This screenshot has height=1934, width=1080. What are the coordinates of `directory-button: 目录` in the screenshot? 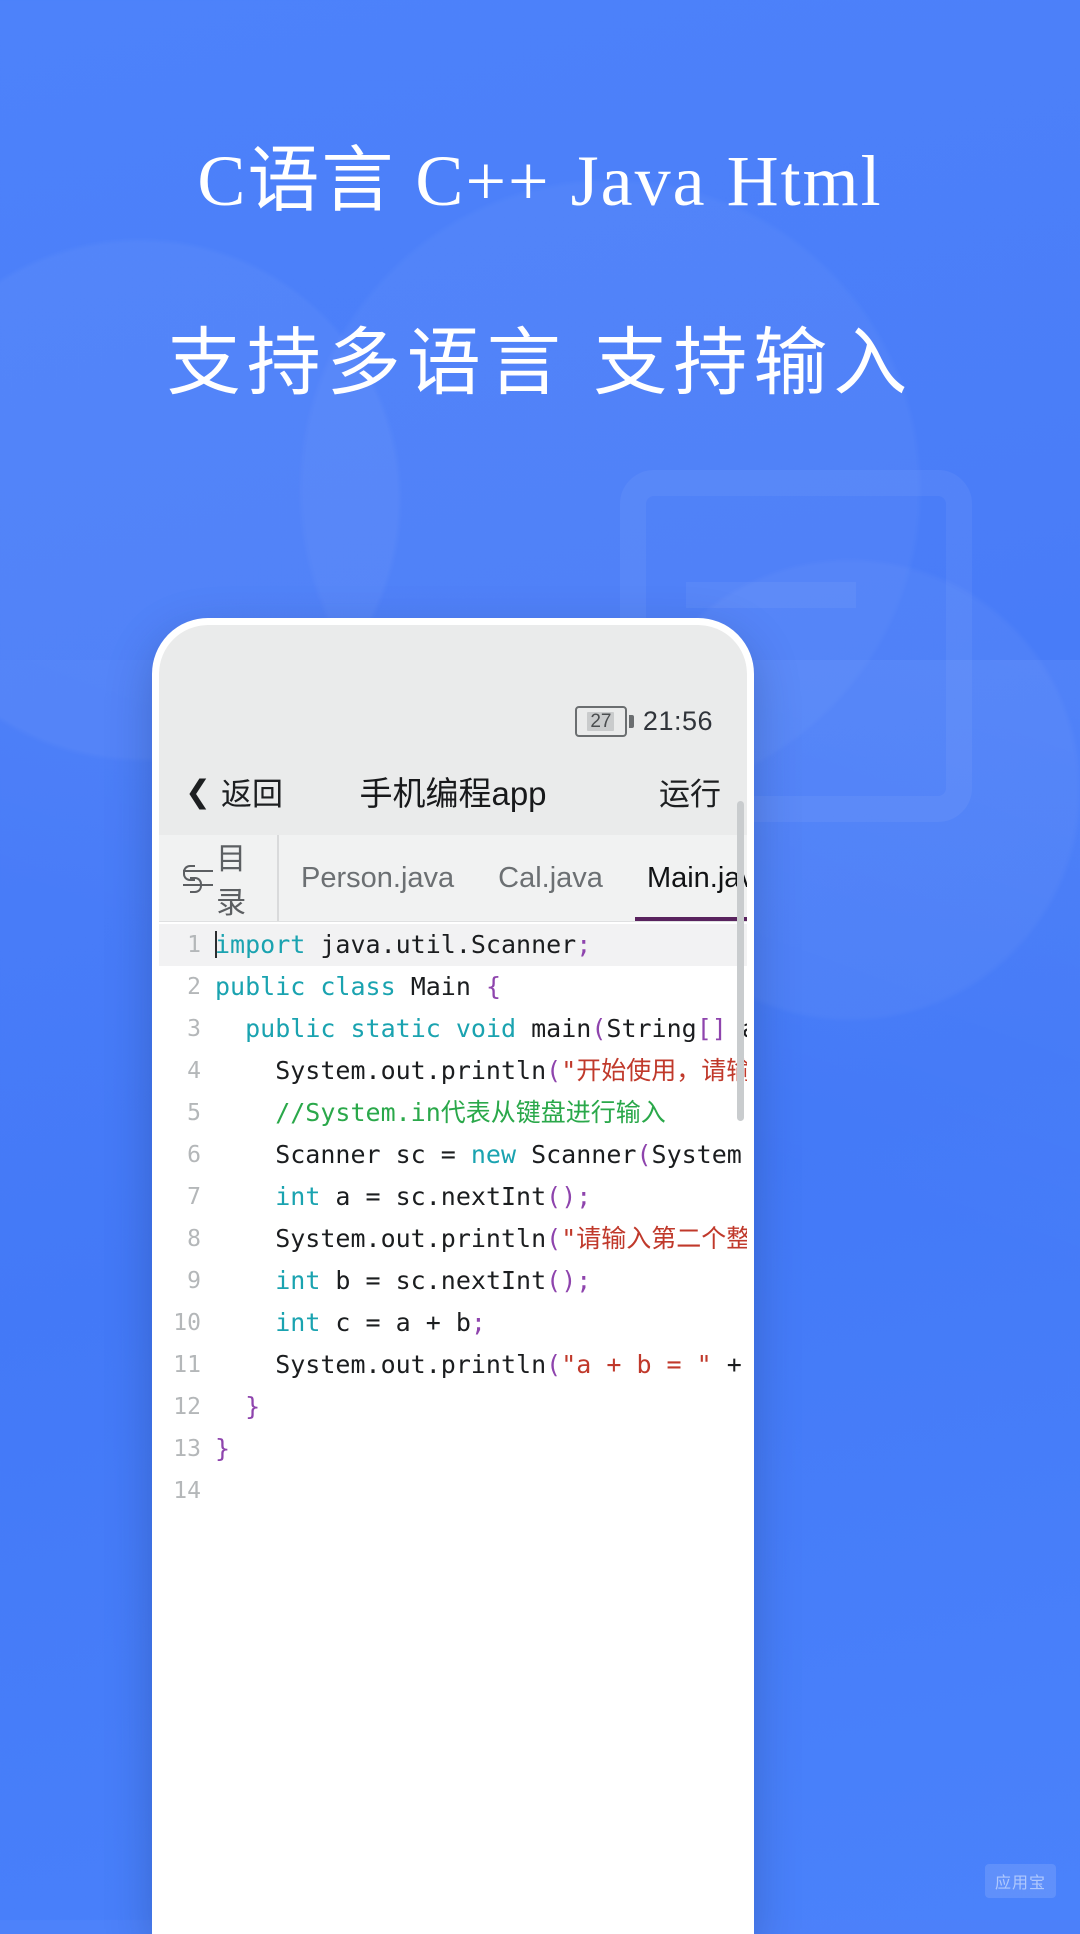 It's located at (219, 878).